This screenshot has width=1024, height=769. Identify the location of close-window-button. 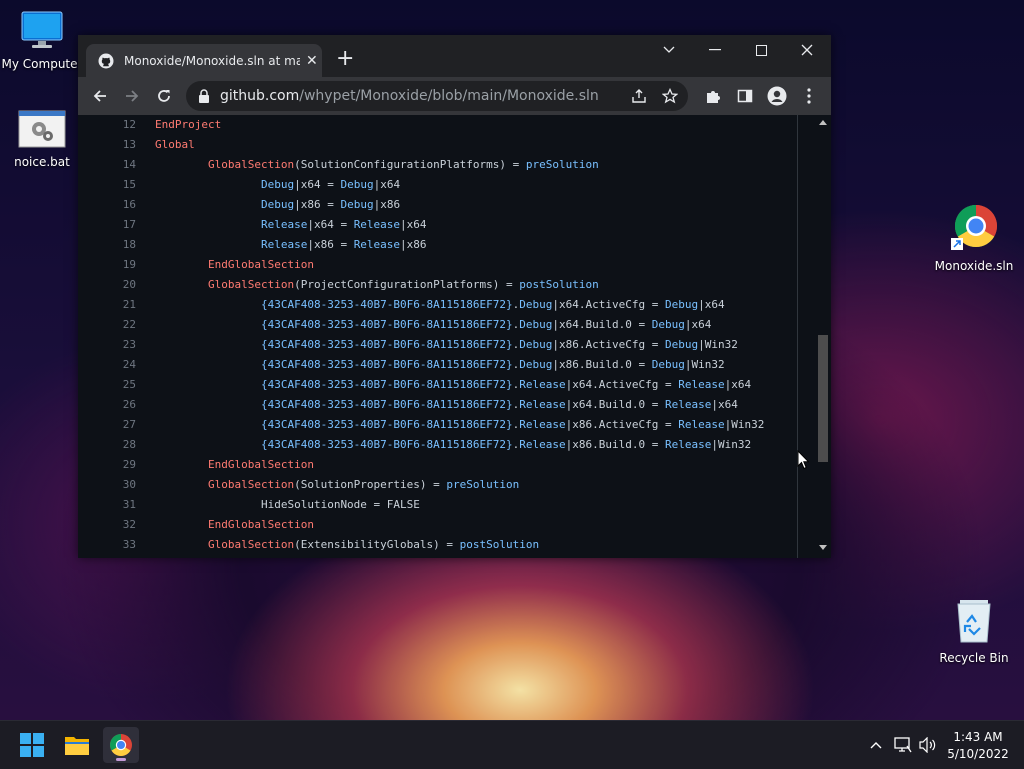
(807, 50).